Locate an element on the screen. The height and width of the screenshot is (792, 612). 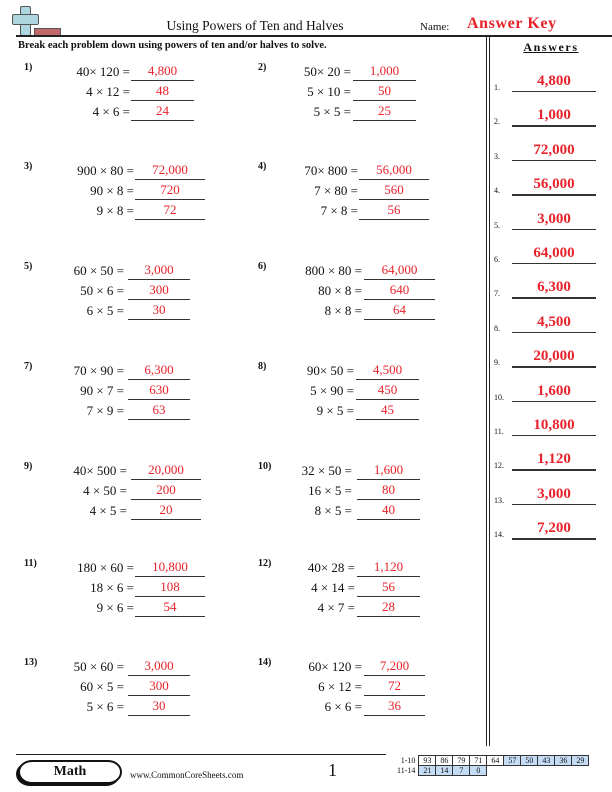
expression: 6 × 12 = is located at coordinates (340, 686).